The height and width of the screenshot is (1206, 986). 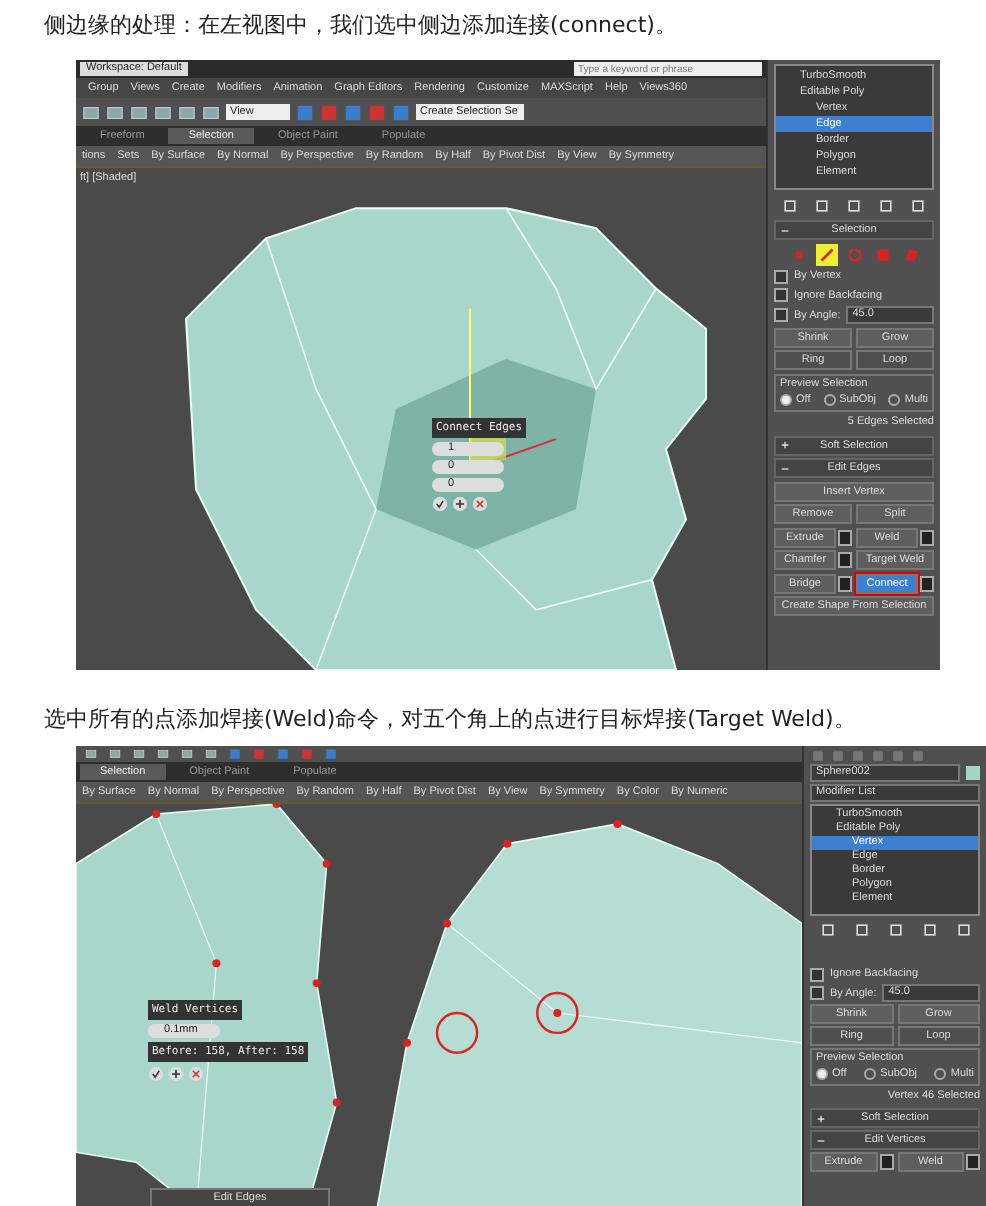 What do you see at coordinates (360, 26) in the screenshot?
I see `caption-text: 侧边缘的处理：在左视图中，我们选中侧边添加连接(connect)。` at bounding box center [360, 26].